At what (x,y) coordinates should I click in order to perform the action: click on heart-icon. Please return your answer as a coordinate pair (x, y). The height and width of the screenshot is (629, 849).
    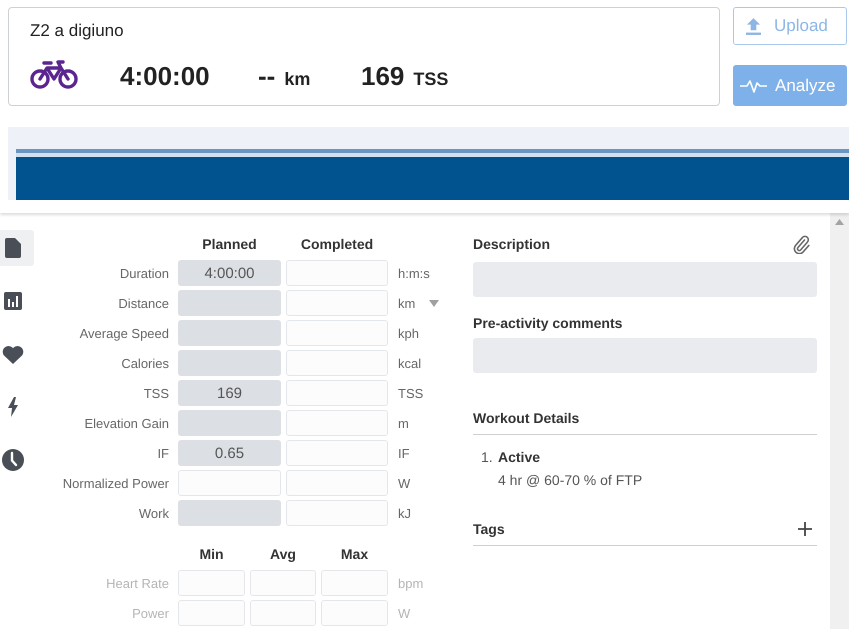
    Looking at the image, I should click on (13, 354).